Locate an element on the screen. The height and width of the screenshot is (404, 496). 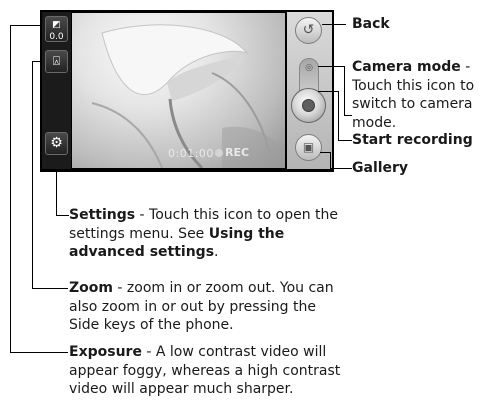
rec-indicator-dot is located at coordinates (219, 153).